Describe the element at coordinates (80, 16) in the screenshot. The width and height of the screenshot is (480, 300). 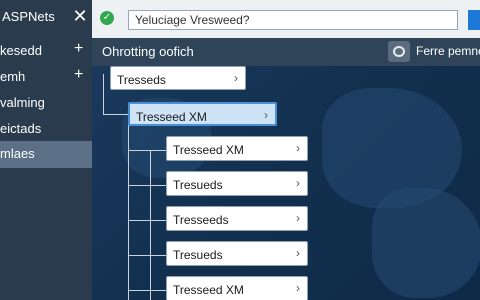
I see `close-icon: ✕` at that location.